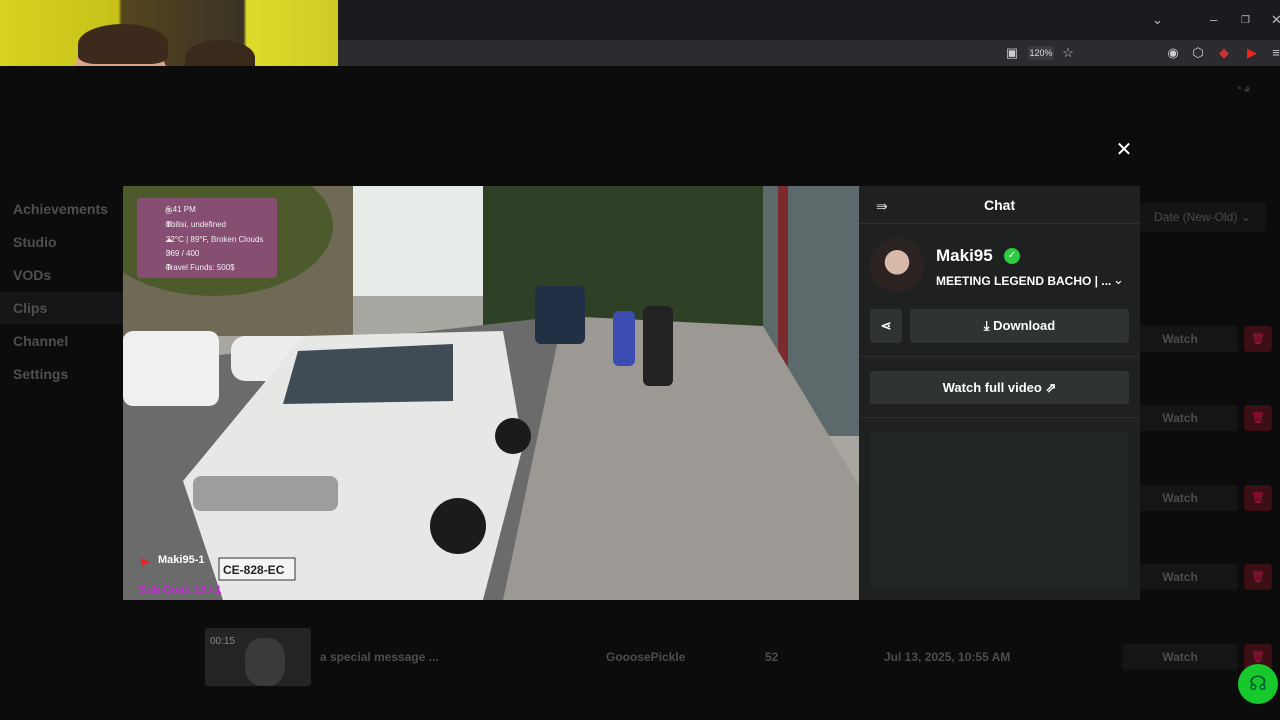 The image size is (1280, 720). I want to click on sort-select-value: Date (New-Old), so click(1196, 217).